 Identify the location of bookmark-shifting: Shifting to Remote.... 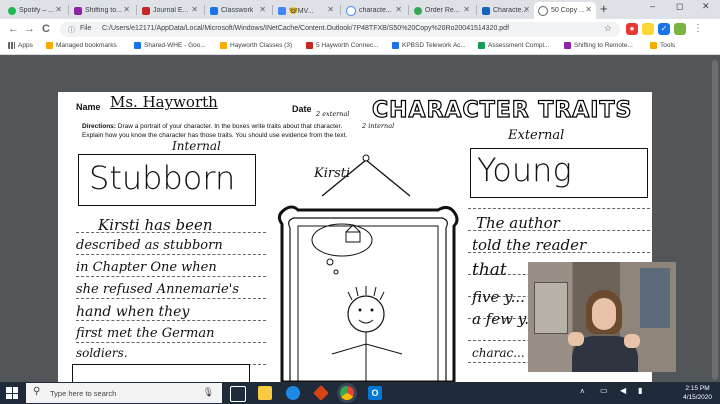
(598, 45).